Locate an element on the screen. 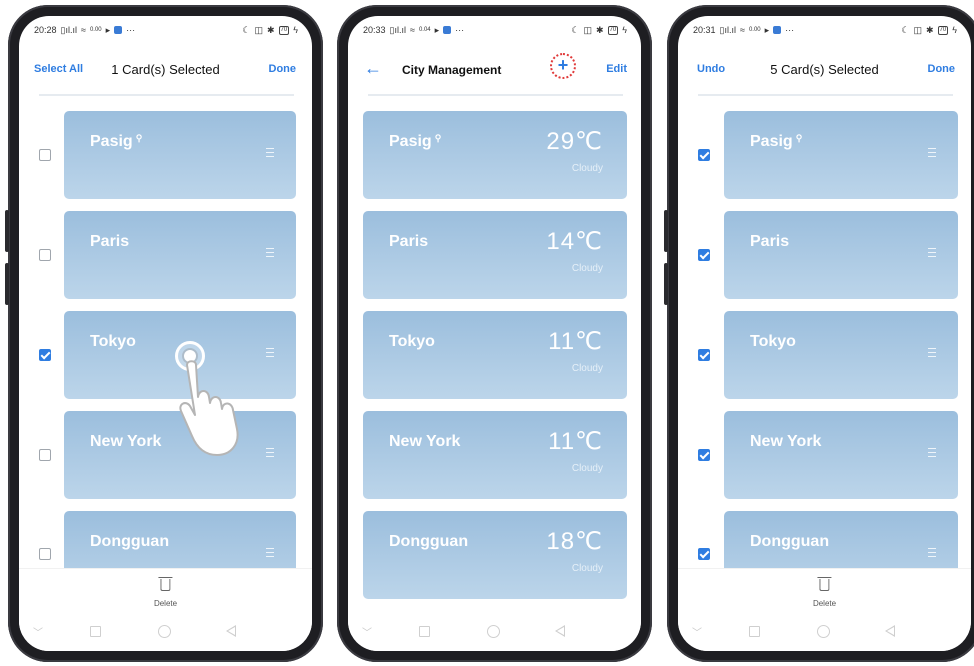  status-bar: 20:33 ▯ıl.ıl ≈ 0.04 ▸ ··· ☾ ◫ ✱ 70 ϟ is located at coordinates (494, 30).